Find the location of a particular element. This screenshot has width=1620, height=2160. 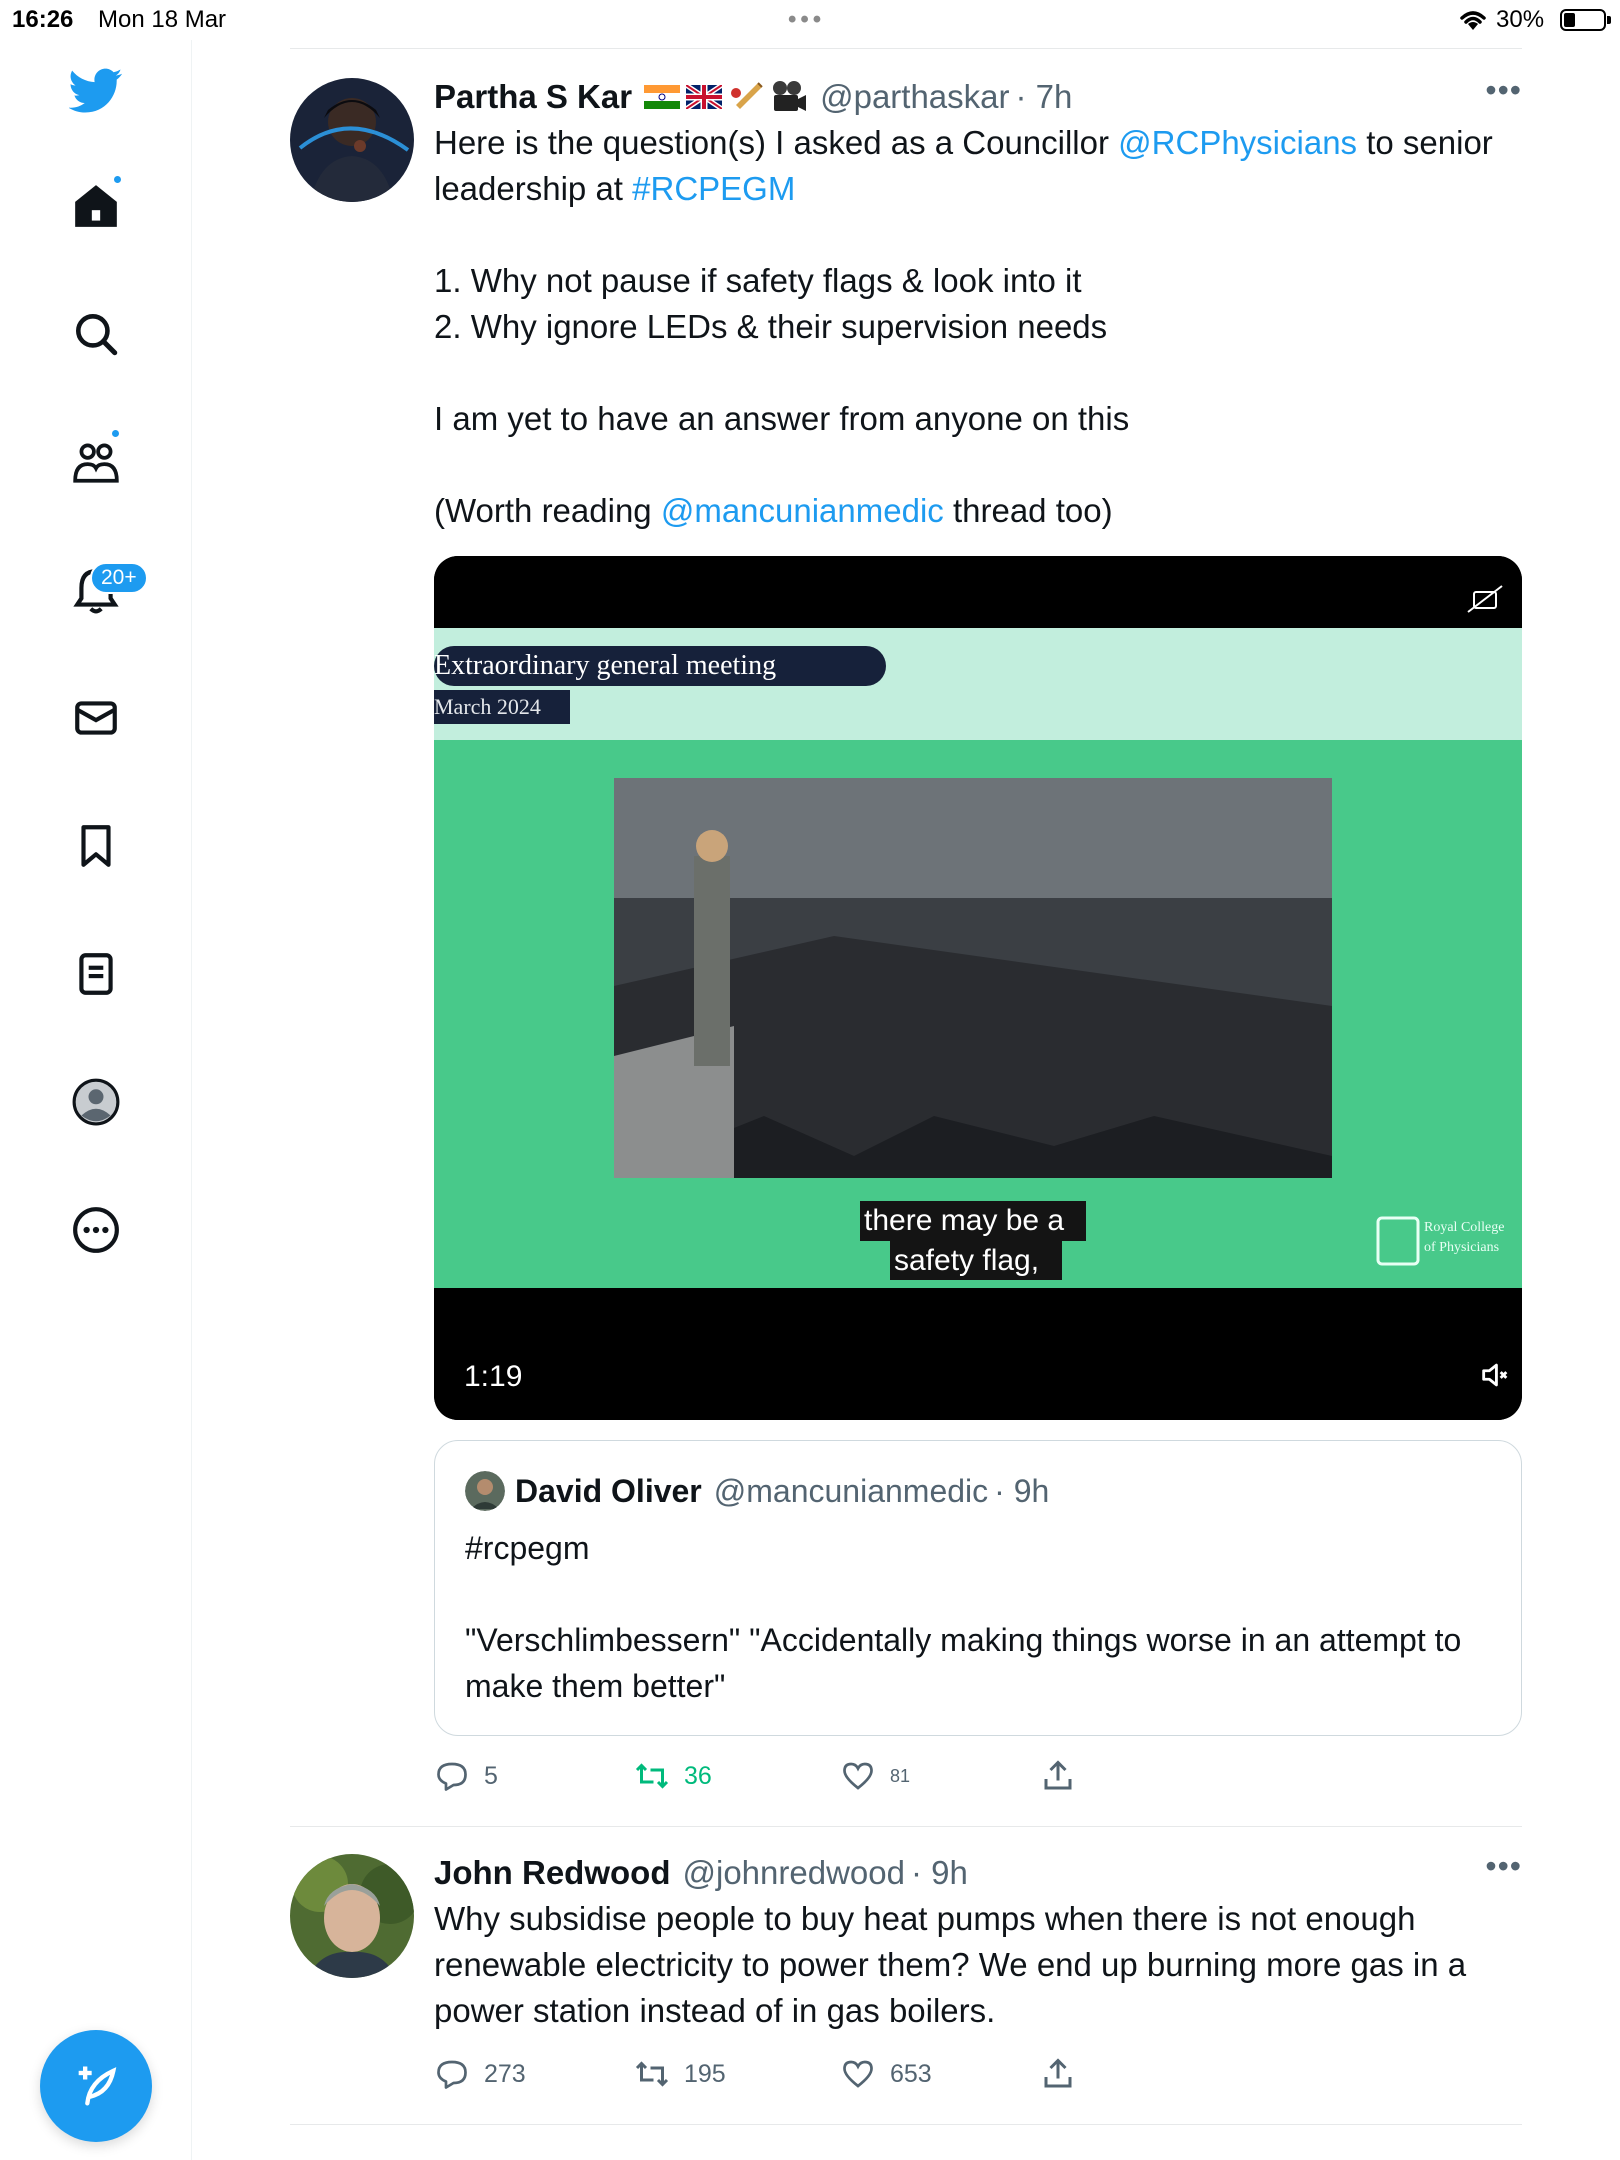

video-duration: 1:19 is located at coordinates (493, 1376).